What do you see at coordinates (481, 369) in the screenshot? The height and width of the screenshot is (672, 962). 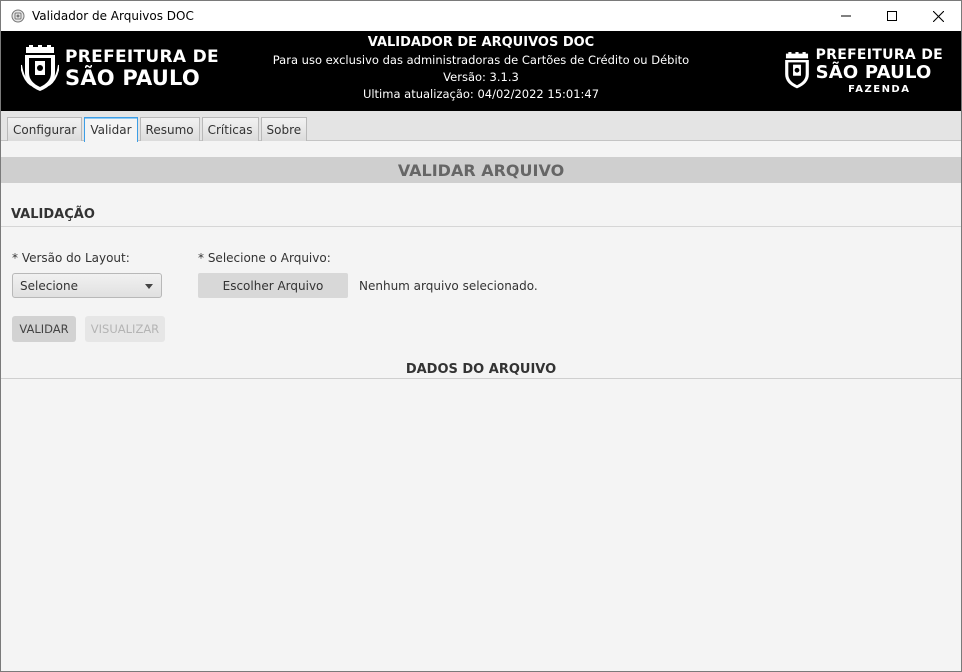 I see `file-data-title: DADOS DO ARQUIVO` at bounding box center [481, 369].